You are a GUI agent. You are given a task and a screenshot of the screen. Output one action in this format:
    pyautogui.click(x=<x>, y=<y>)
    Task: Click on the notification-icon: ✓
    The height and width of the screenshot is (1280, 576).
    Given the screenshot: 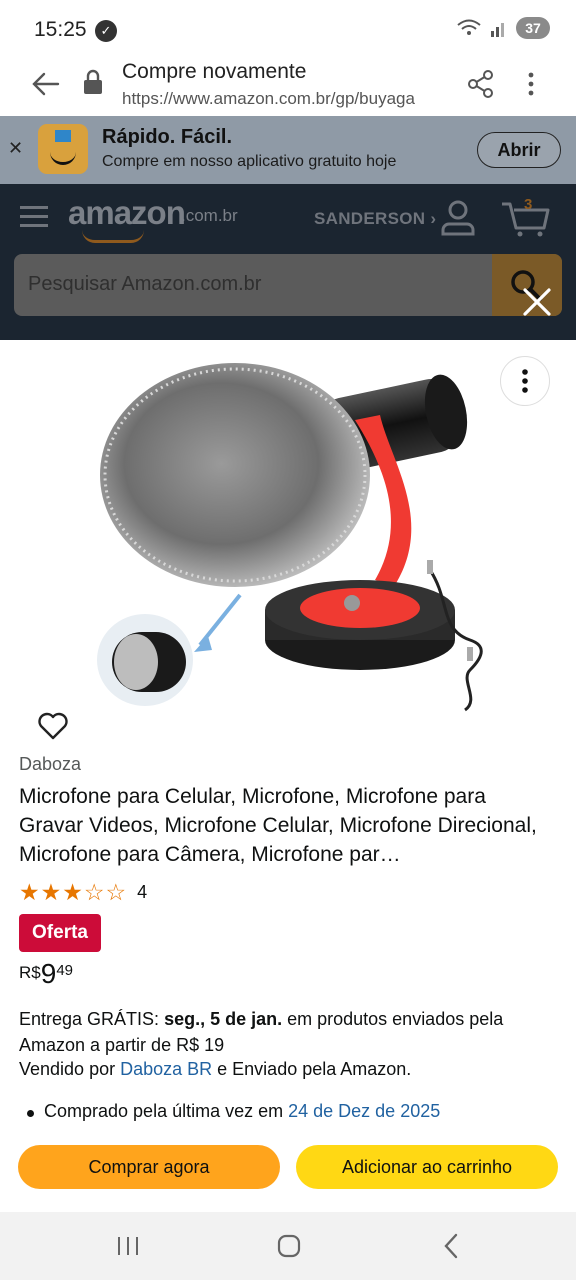 What is the action you would take?
    pyautogui.click(x=106, y=31)
    